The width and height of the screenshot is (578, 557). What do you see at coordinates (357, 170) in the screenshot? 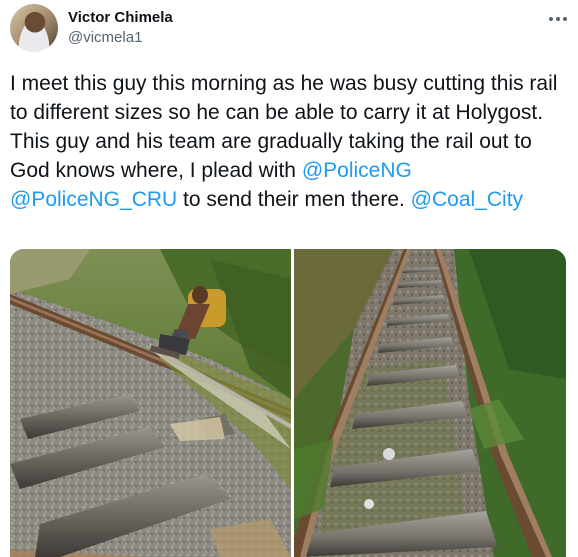
I see `mention-policeng: @PoliceNG` at bounding box center [357, 170].